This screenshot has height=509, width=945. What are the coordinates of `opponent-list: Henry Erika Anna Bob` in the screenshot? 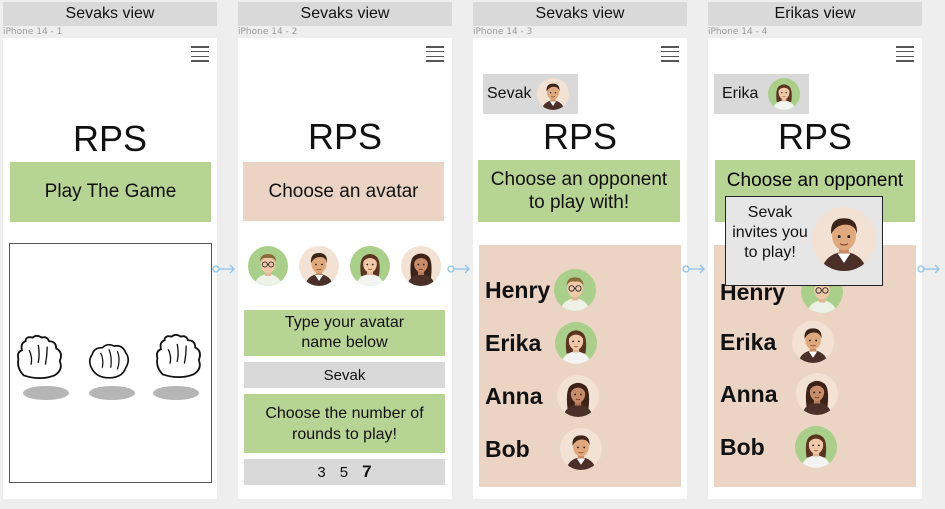 It's located at (580, 366).